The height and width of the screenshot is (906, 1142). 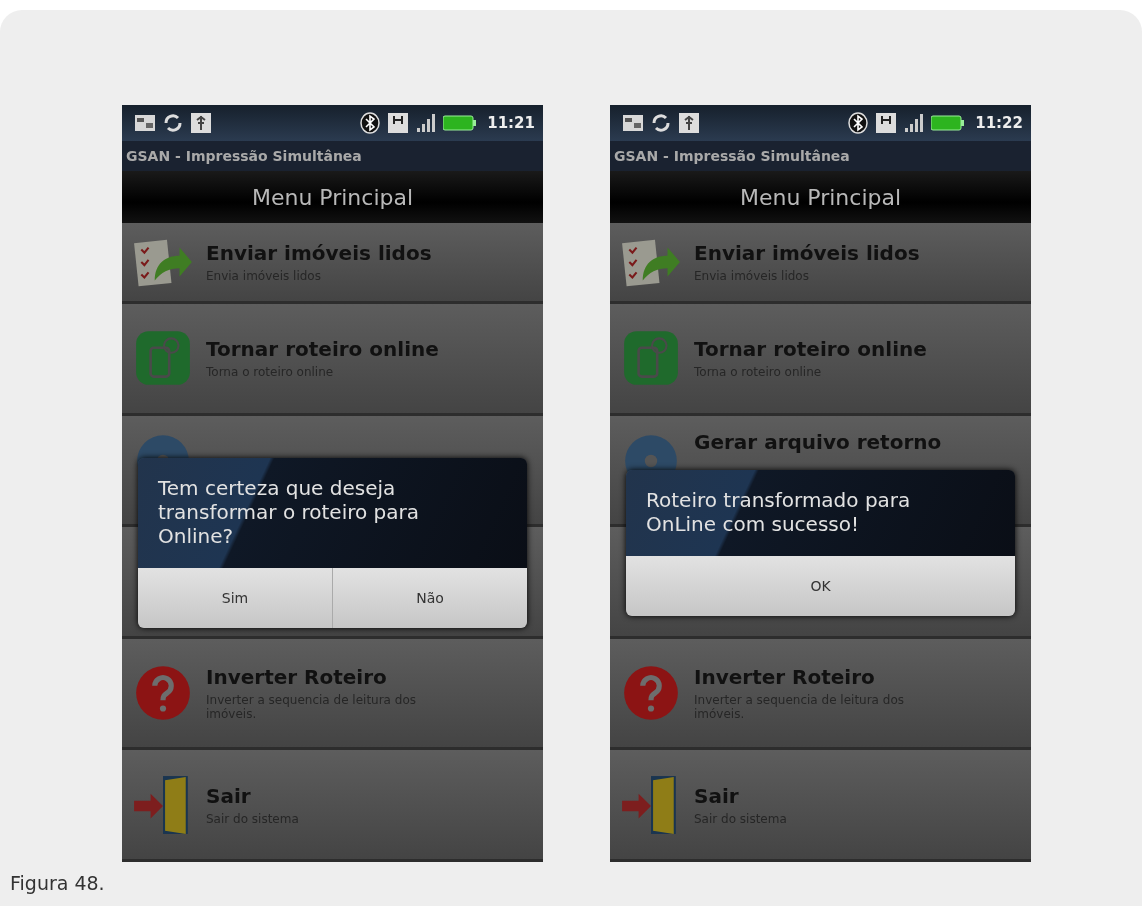 What do you see at coordinates (511, 123) in the screenshot?
I see `status-time: 11:21` at bounding box center [511, 123].